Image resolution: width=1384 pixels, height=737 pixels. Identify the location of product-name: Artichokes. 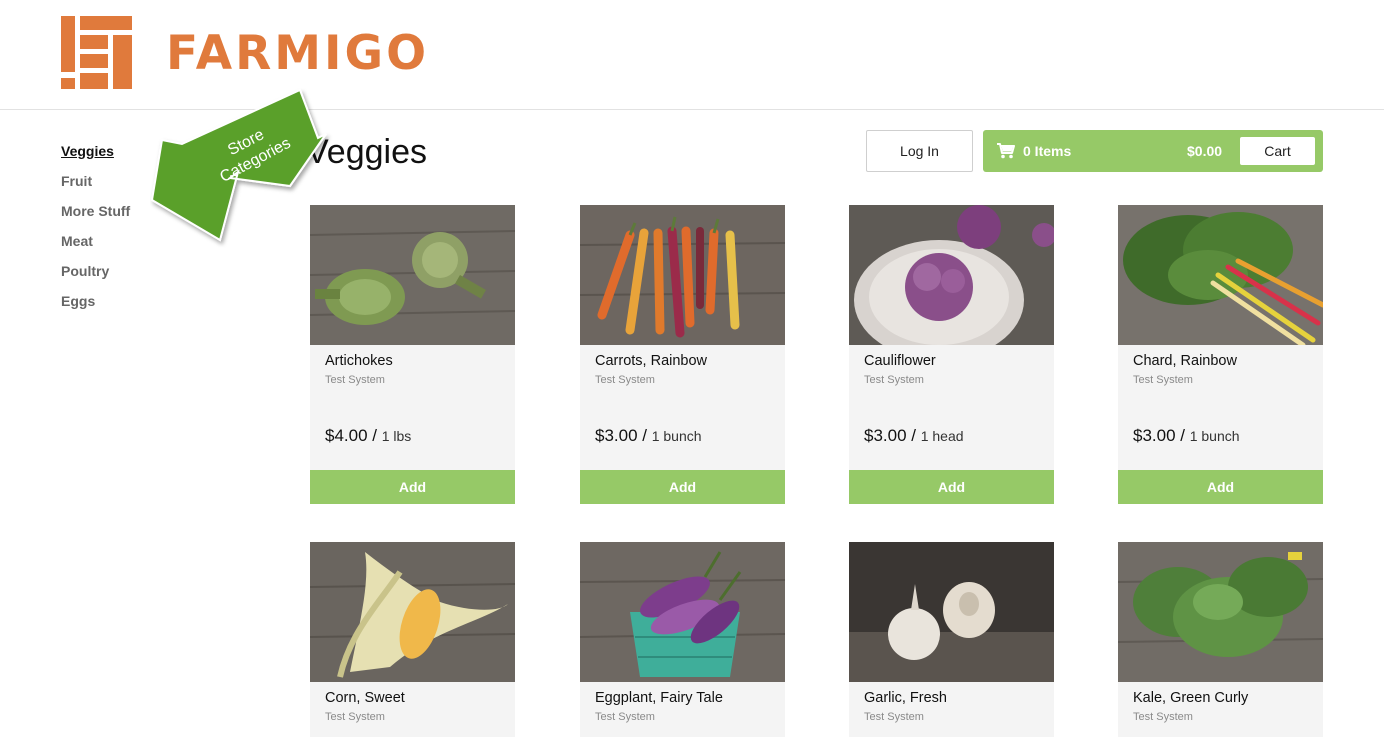
(359, 361).